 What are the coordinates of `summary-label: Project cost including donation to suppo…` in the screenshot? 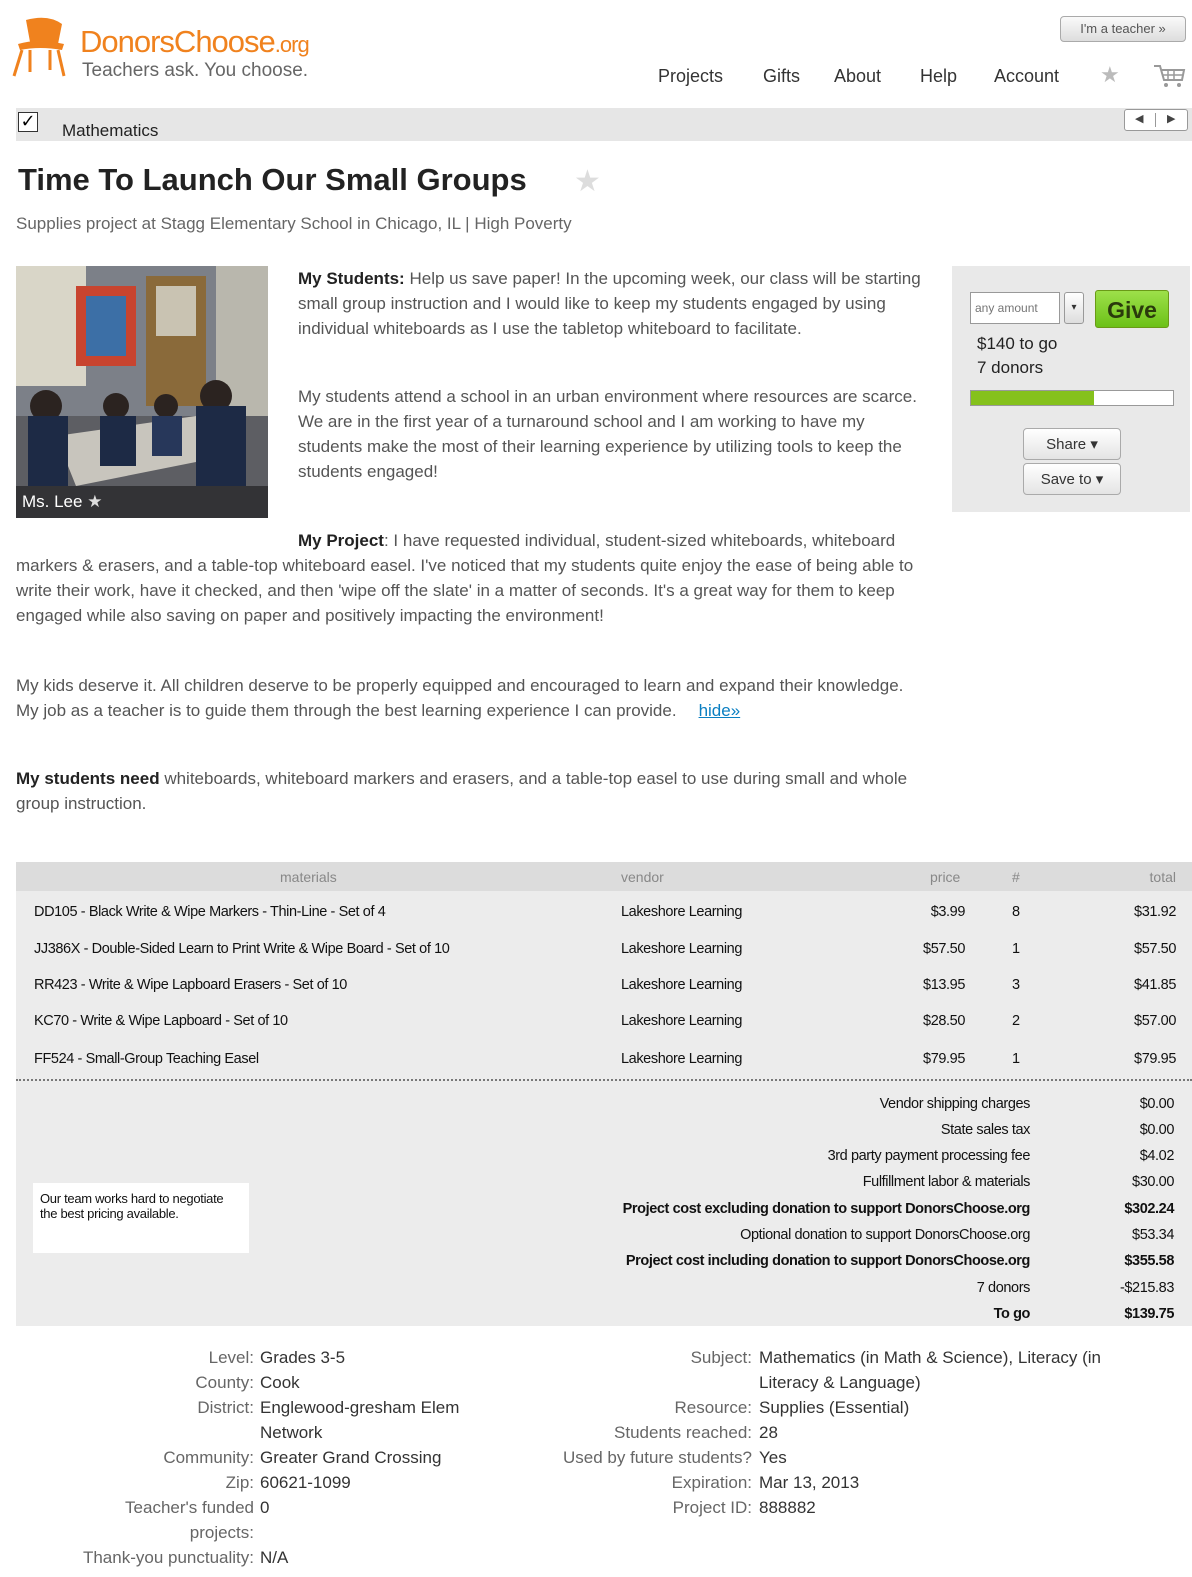 It's located at (828, 1261).